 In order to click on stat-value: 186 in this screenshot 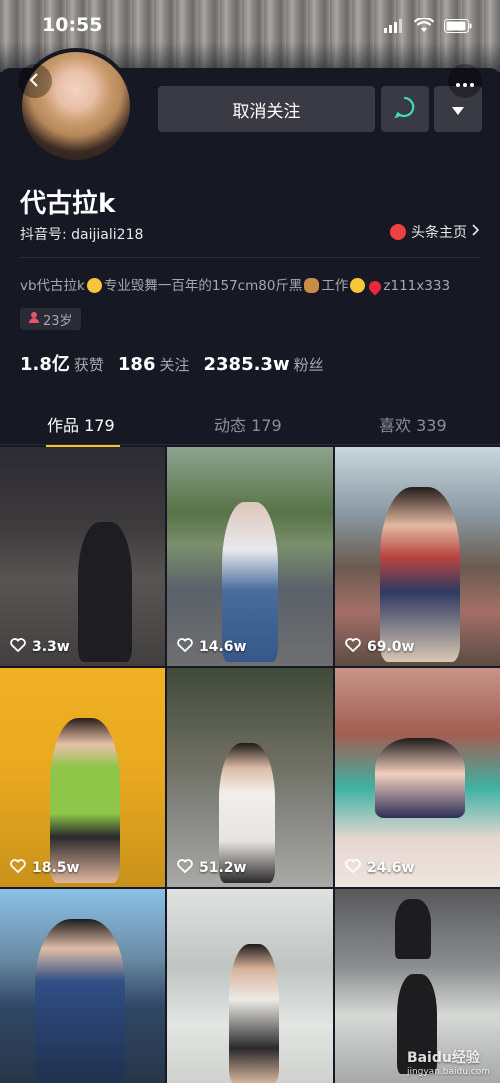, I will do `click(136, 364)`.